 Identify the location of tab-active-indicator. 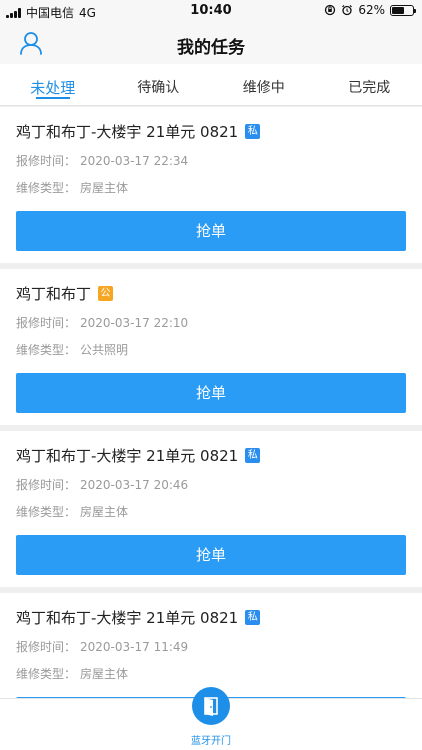
(52, 98).